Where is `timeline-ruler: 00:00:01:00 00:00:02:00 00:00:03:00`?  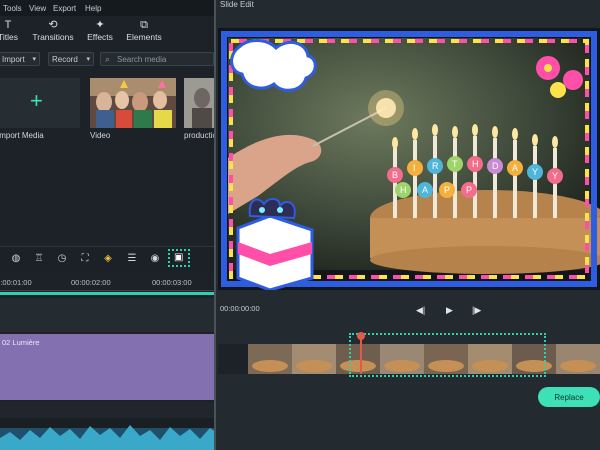 timeline-ruler: 00:00:01:00 00:00:02:00 00:00:03:00 is located at coordinates (107, 282).